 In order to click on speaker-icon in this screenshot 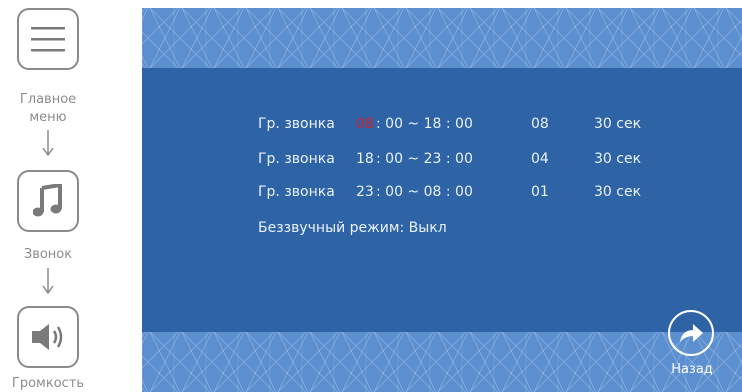, I will do `click(47, 337)`.